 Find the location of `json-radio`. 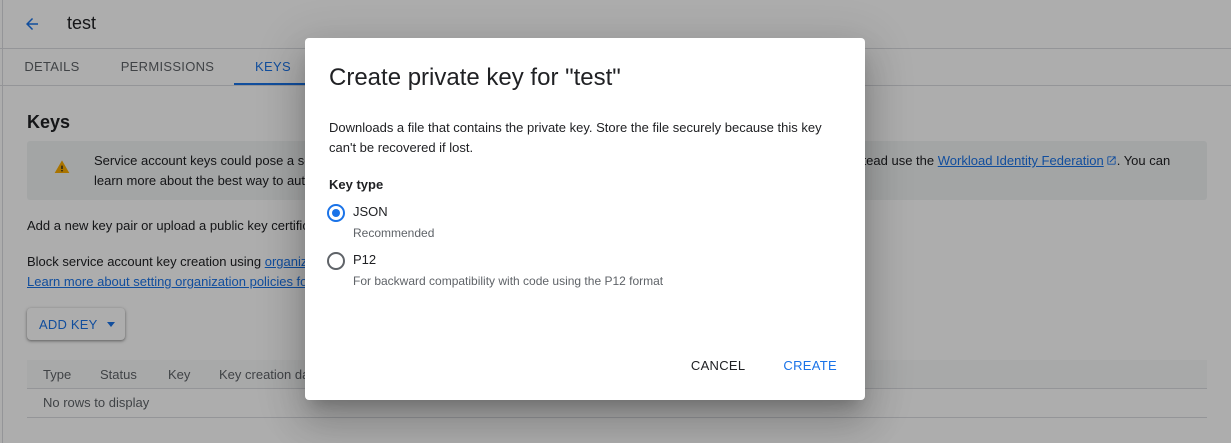

json-radio is located at coordinates (336, 213).